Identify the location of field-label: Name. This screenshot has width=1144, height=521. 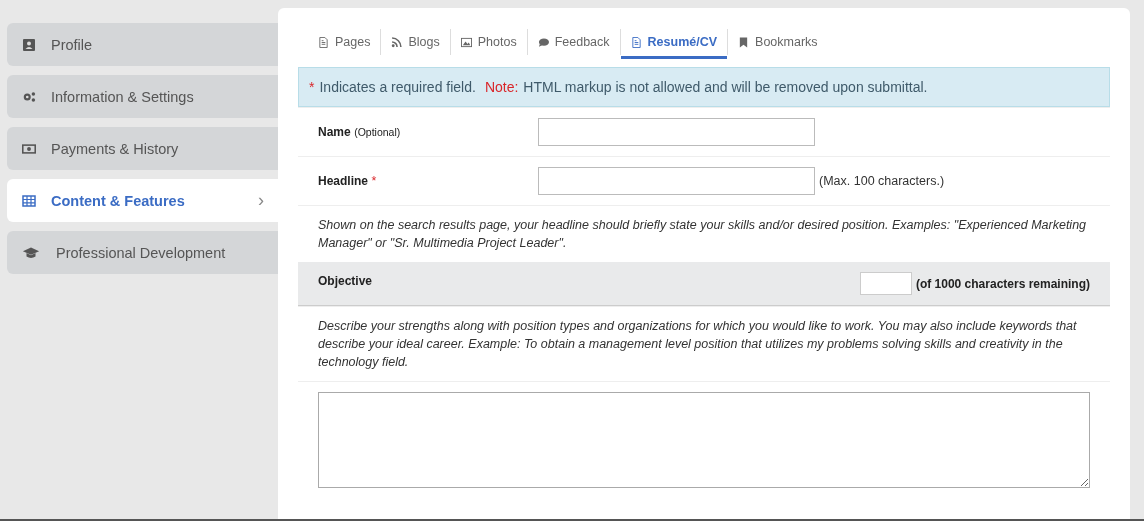
(334, 132).